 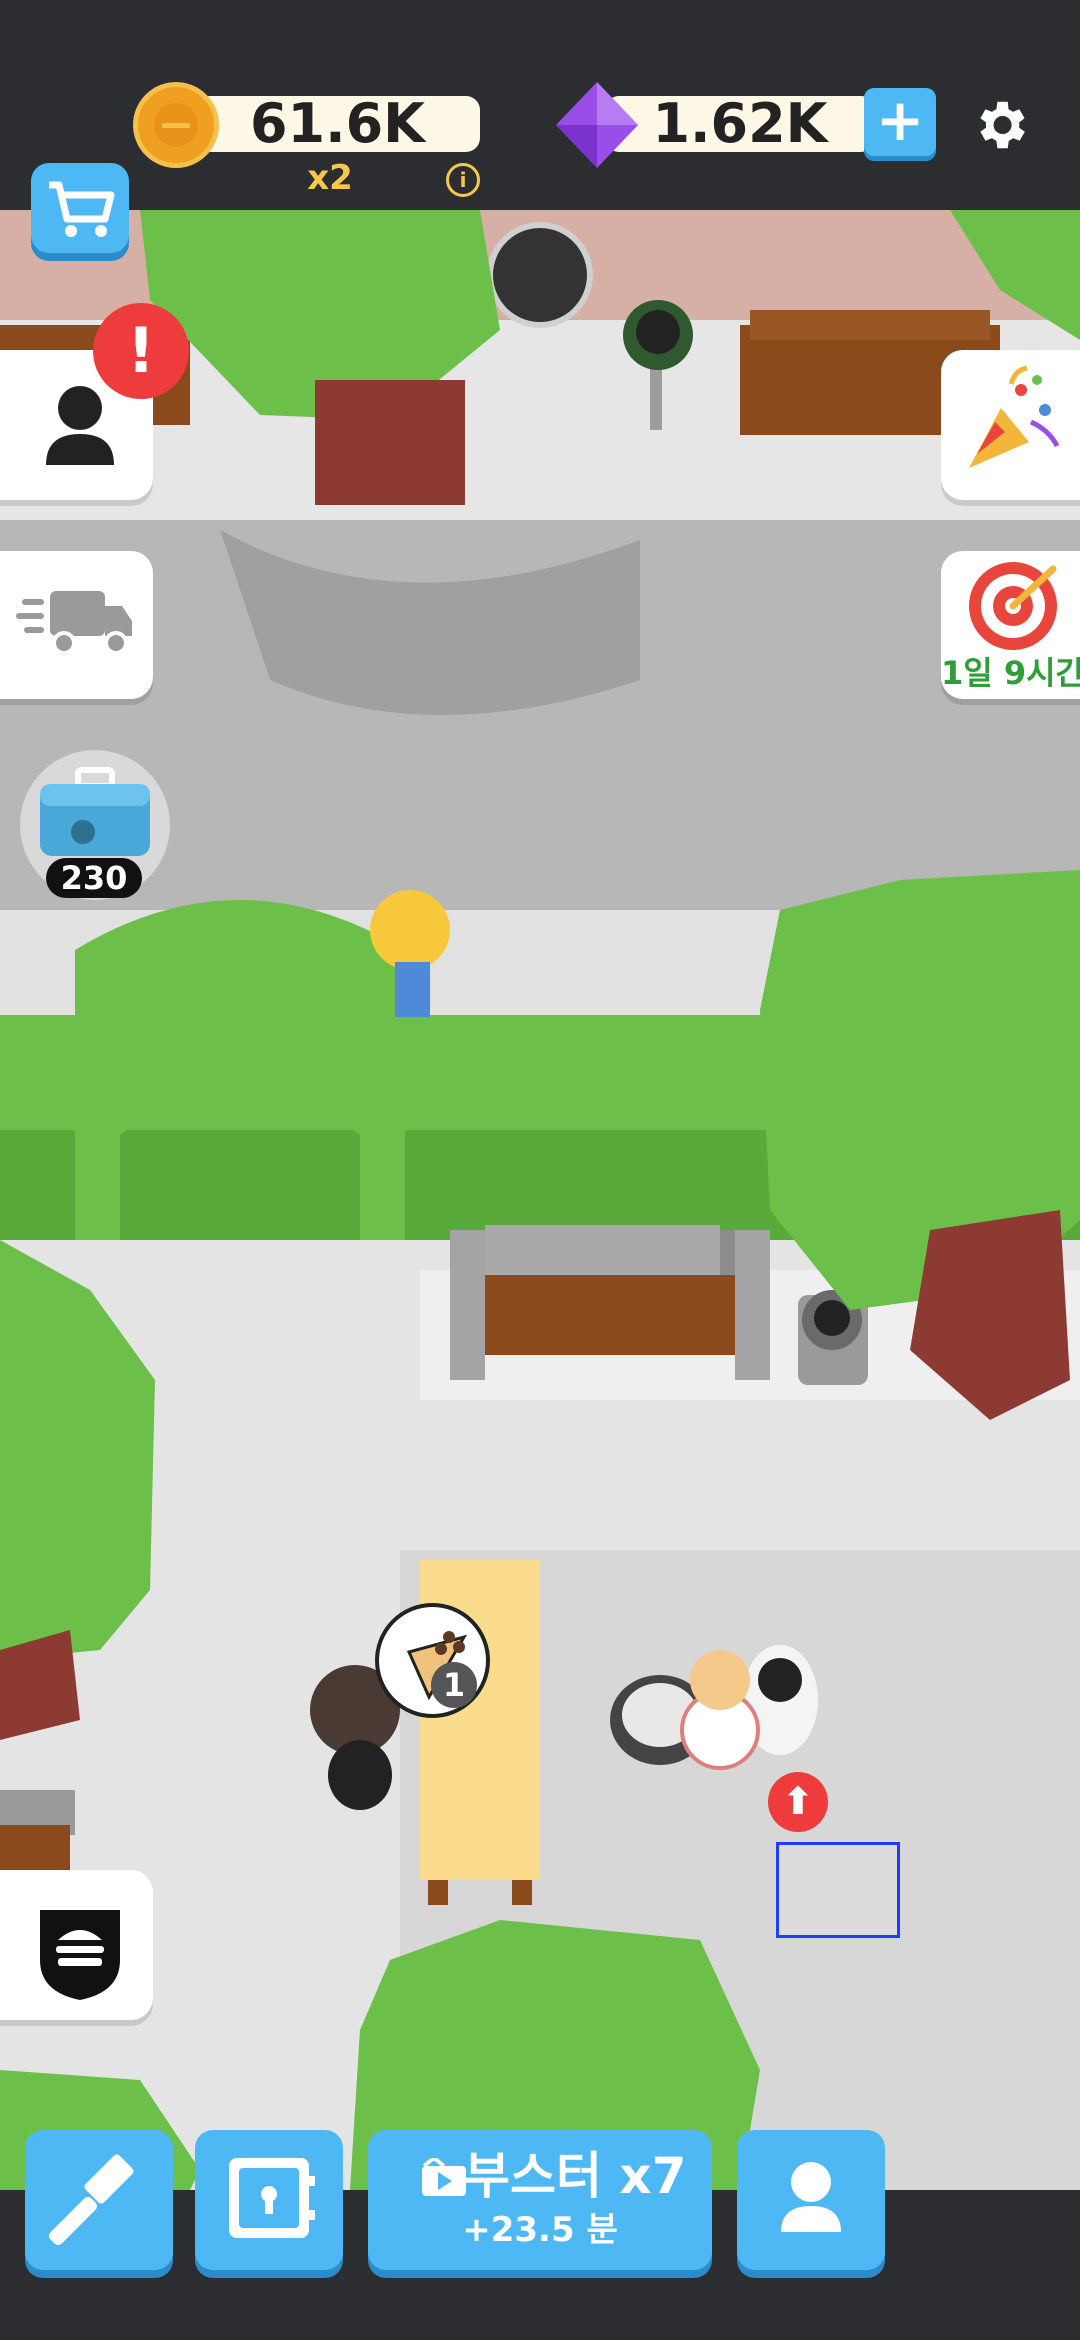 I want to click on burger-badge-icon, so click(x=80, y=1955).